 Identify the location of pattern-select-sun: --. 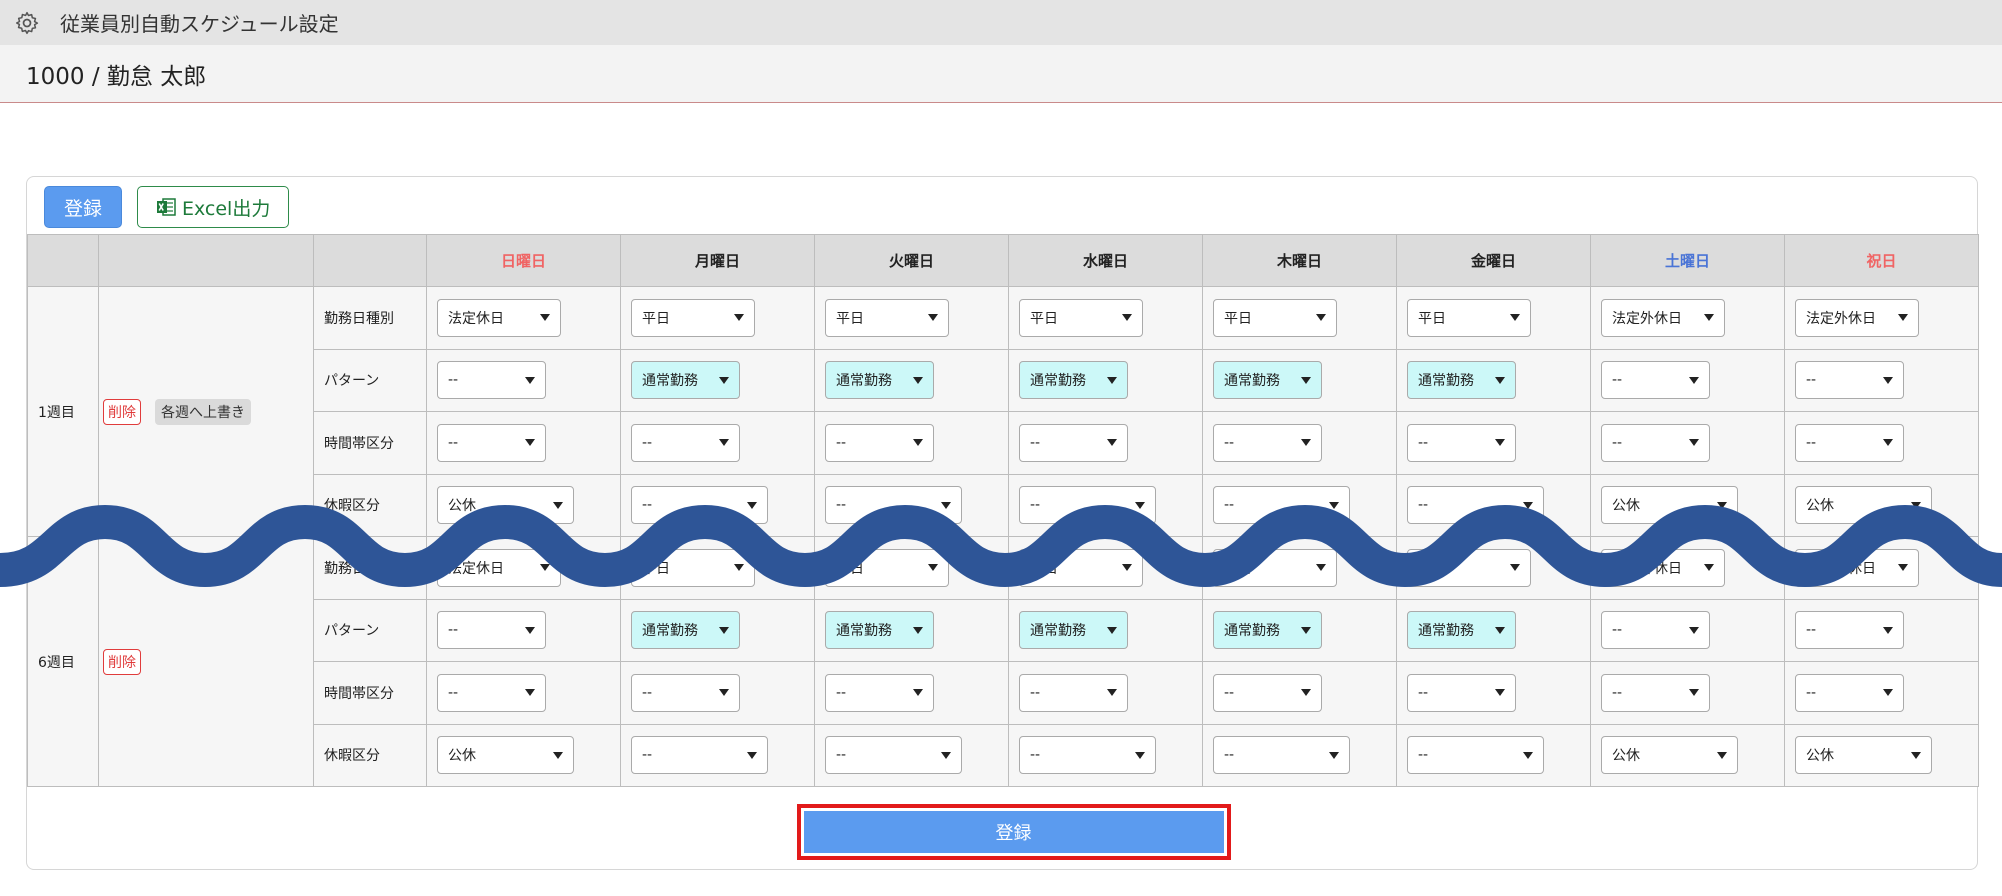
(491, 380).